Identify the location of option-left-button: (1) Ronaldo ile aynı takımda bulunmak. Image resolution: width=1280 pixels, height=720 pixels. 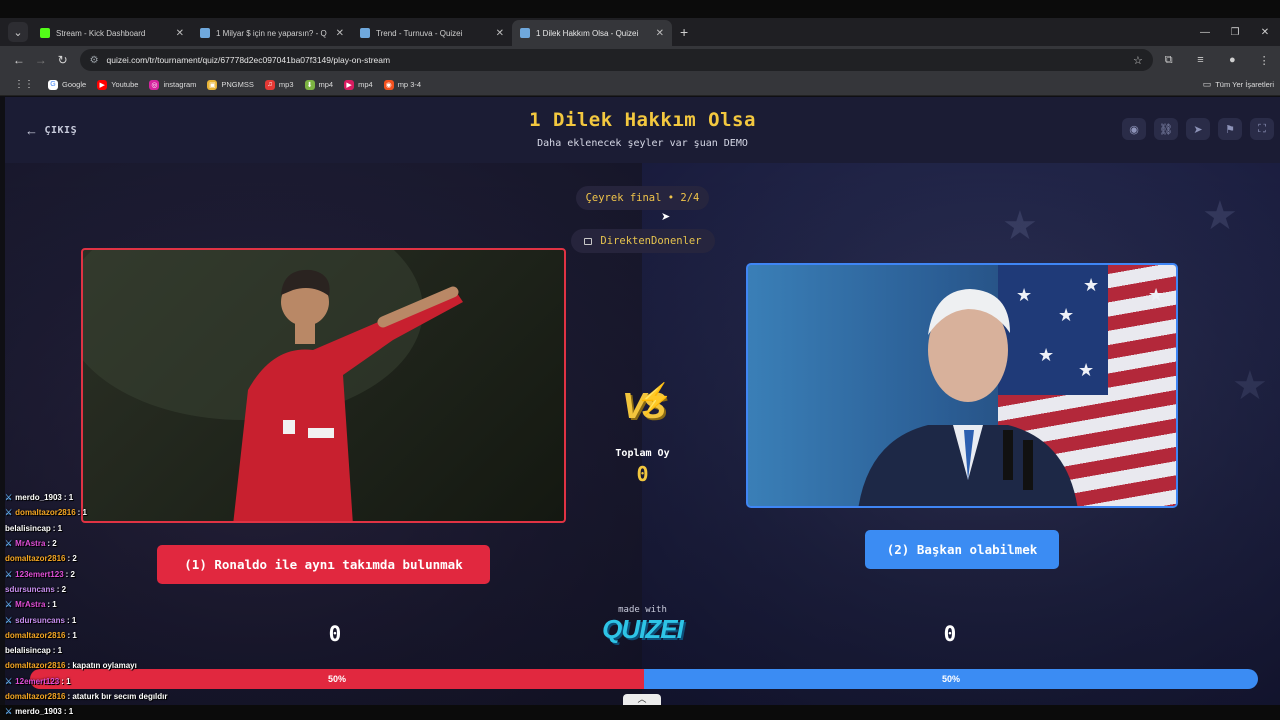
(323, 564).